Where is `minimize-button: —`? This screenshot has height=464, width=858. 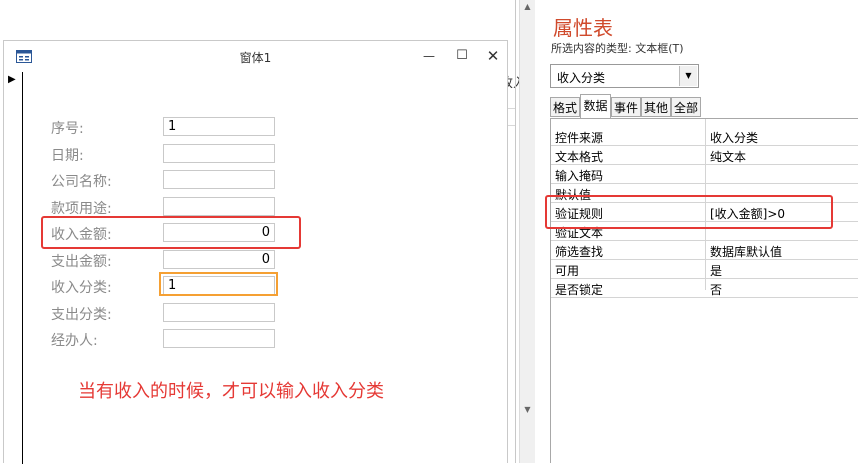
minimize-button: — is located at coordinates (429, 56).